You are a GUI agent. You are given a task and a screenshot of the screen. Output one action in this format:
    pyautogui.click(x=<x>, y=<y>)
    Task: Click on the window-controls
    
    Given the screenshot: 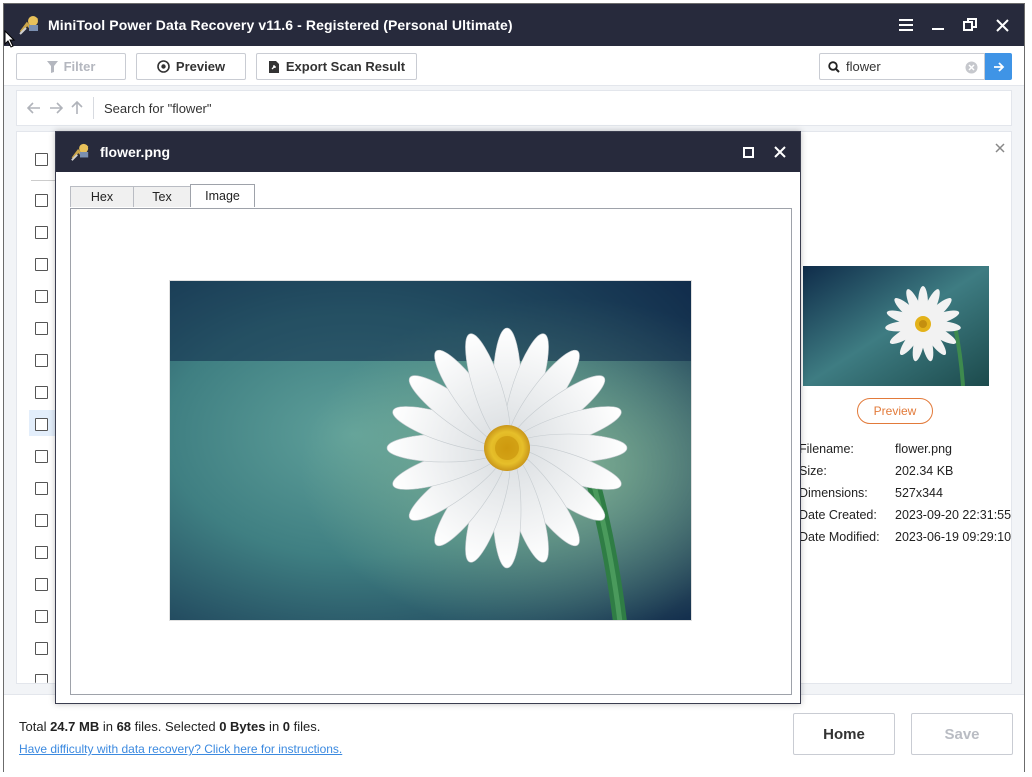 What is the action you would take?
    pyautogui.click(x=954, y=25)
    